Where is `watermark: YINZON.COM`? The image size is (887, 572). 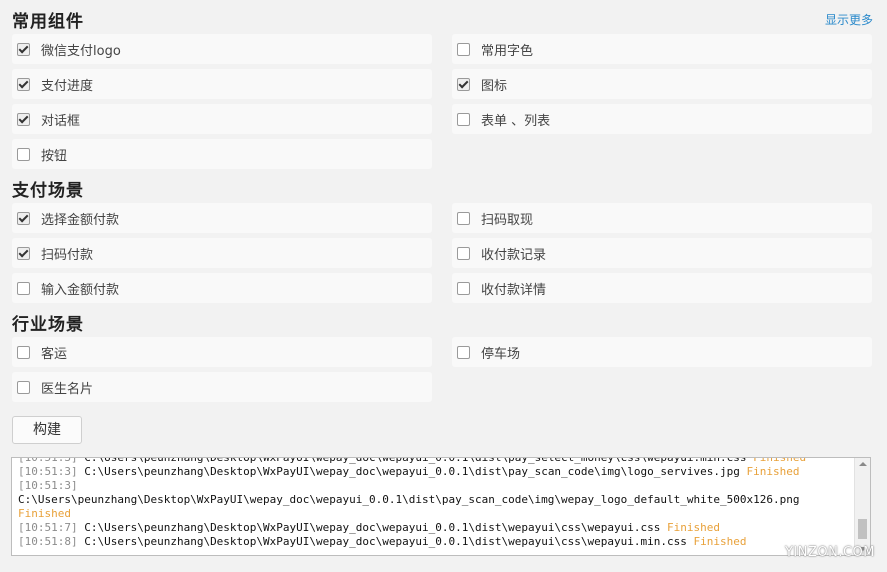 watermark: YINZON.COM is located at coordinates (829, 552).